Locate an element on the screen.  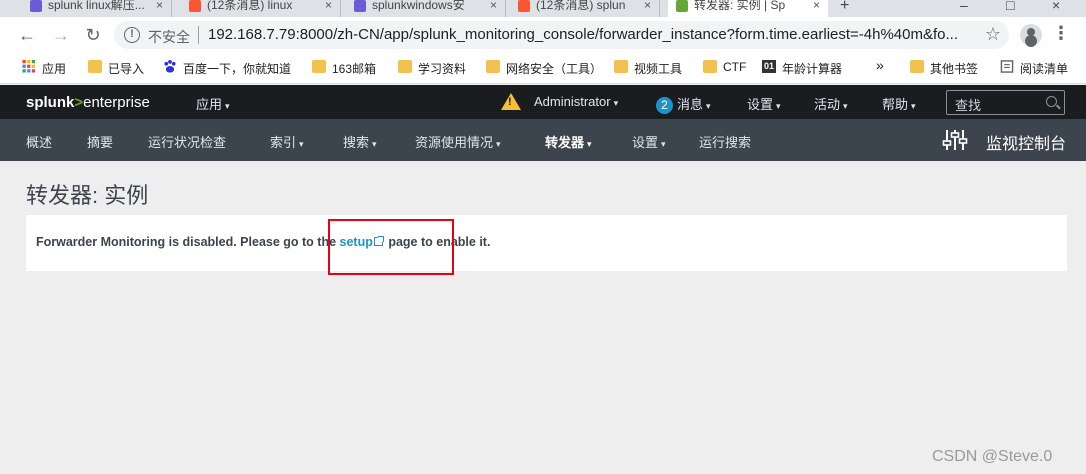
nav-resource-usage: 资源使用情况 ▾ is located at coordinates (458, 141).